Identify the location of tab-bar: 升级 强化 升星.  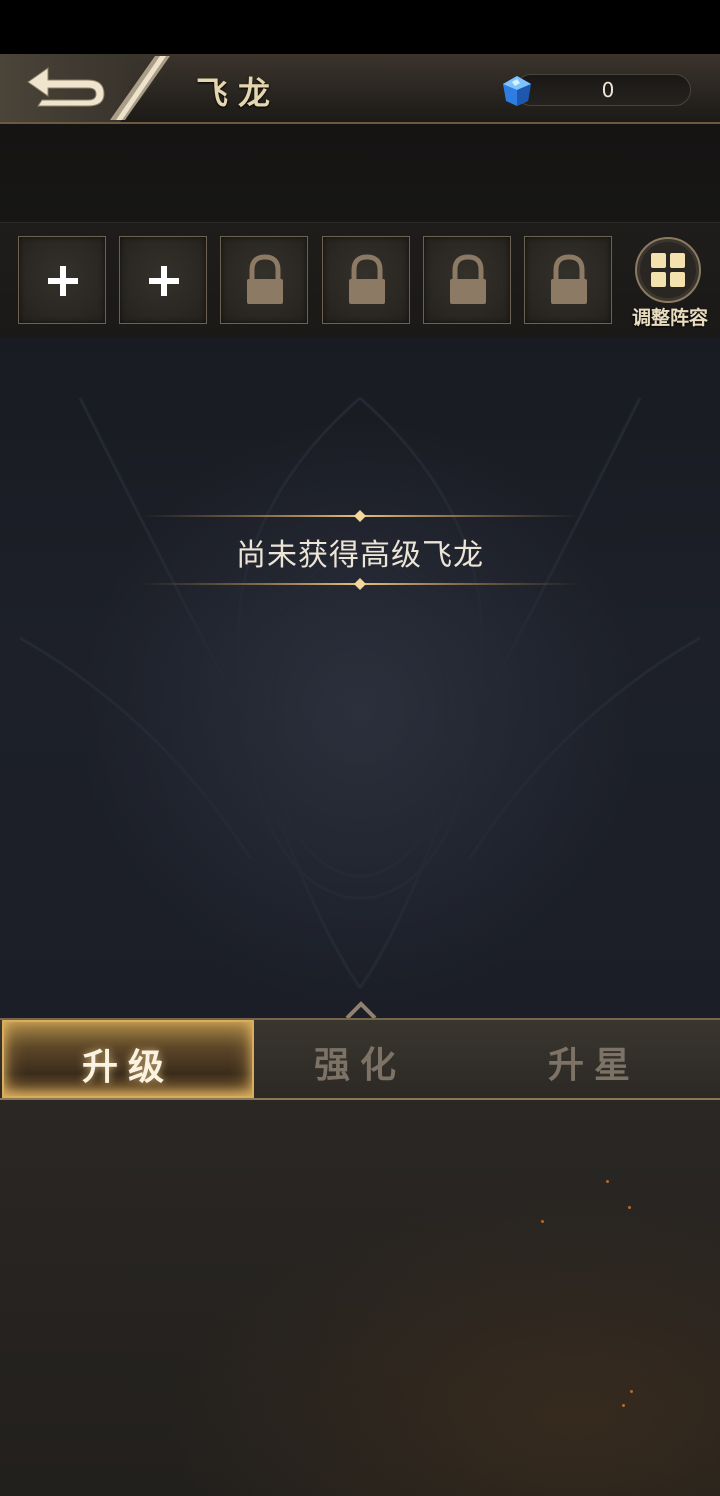
(360, 1059).